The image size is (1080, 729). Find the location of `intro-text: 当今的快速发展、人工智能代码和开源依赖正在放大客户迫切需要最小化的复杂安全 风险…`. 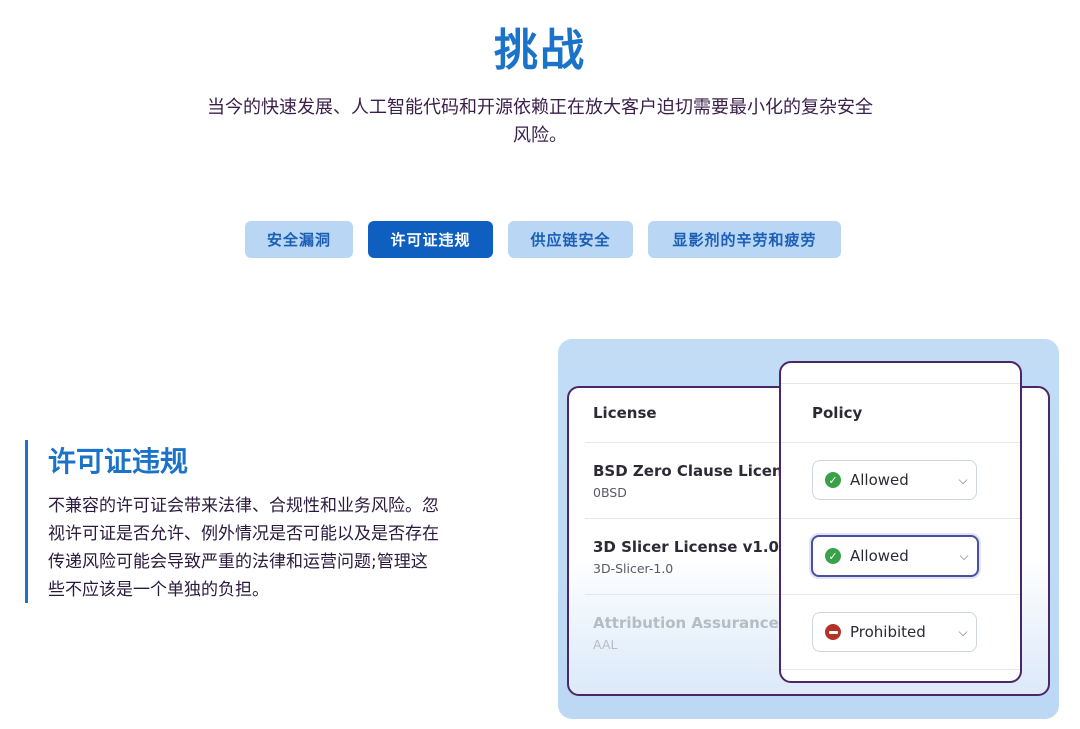

intro-text: 当今的快速发展、人工智能代码和开源依赖正在放大客户迫切需要最小化的复杂安全 风险… is located at coordinates (540, 122).